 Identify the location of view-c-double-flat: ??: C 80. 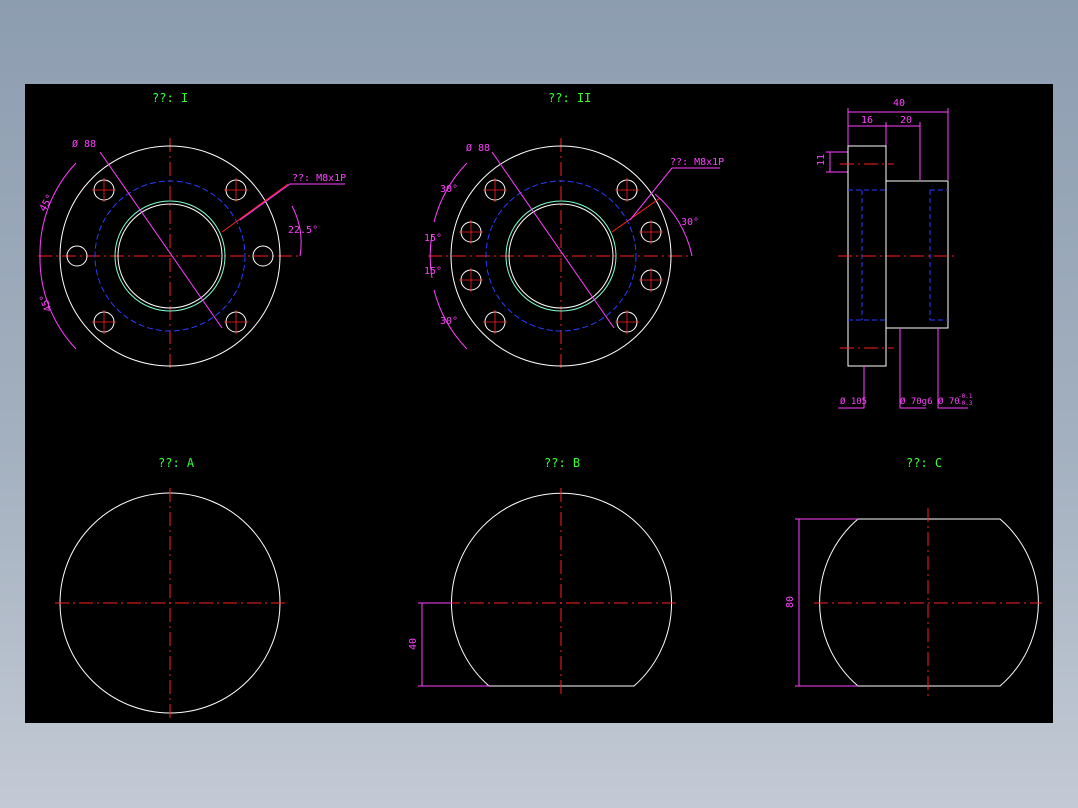
(913, 577).